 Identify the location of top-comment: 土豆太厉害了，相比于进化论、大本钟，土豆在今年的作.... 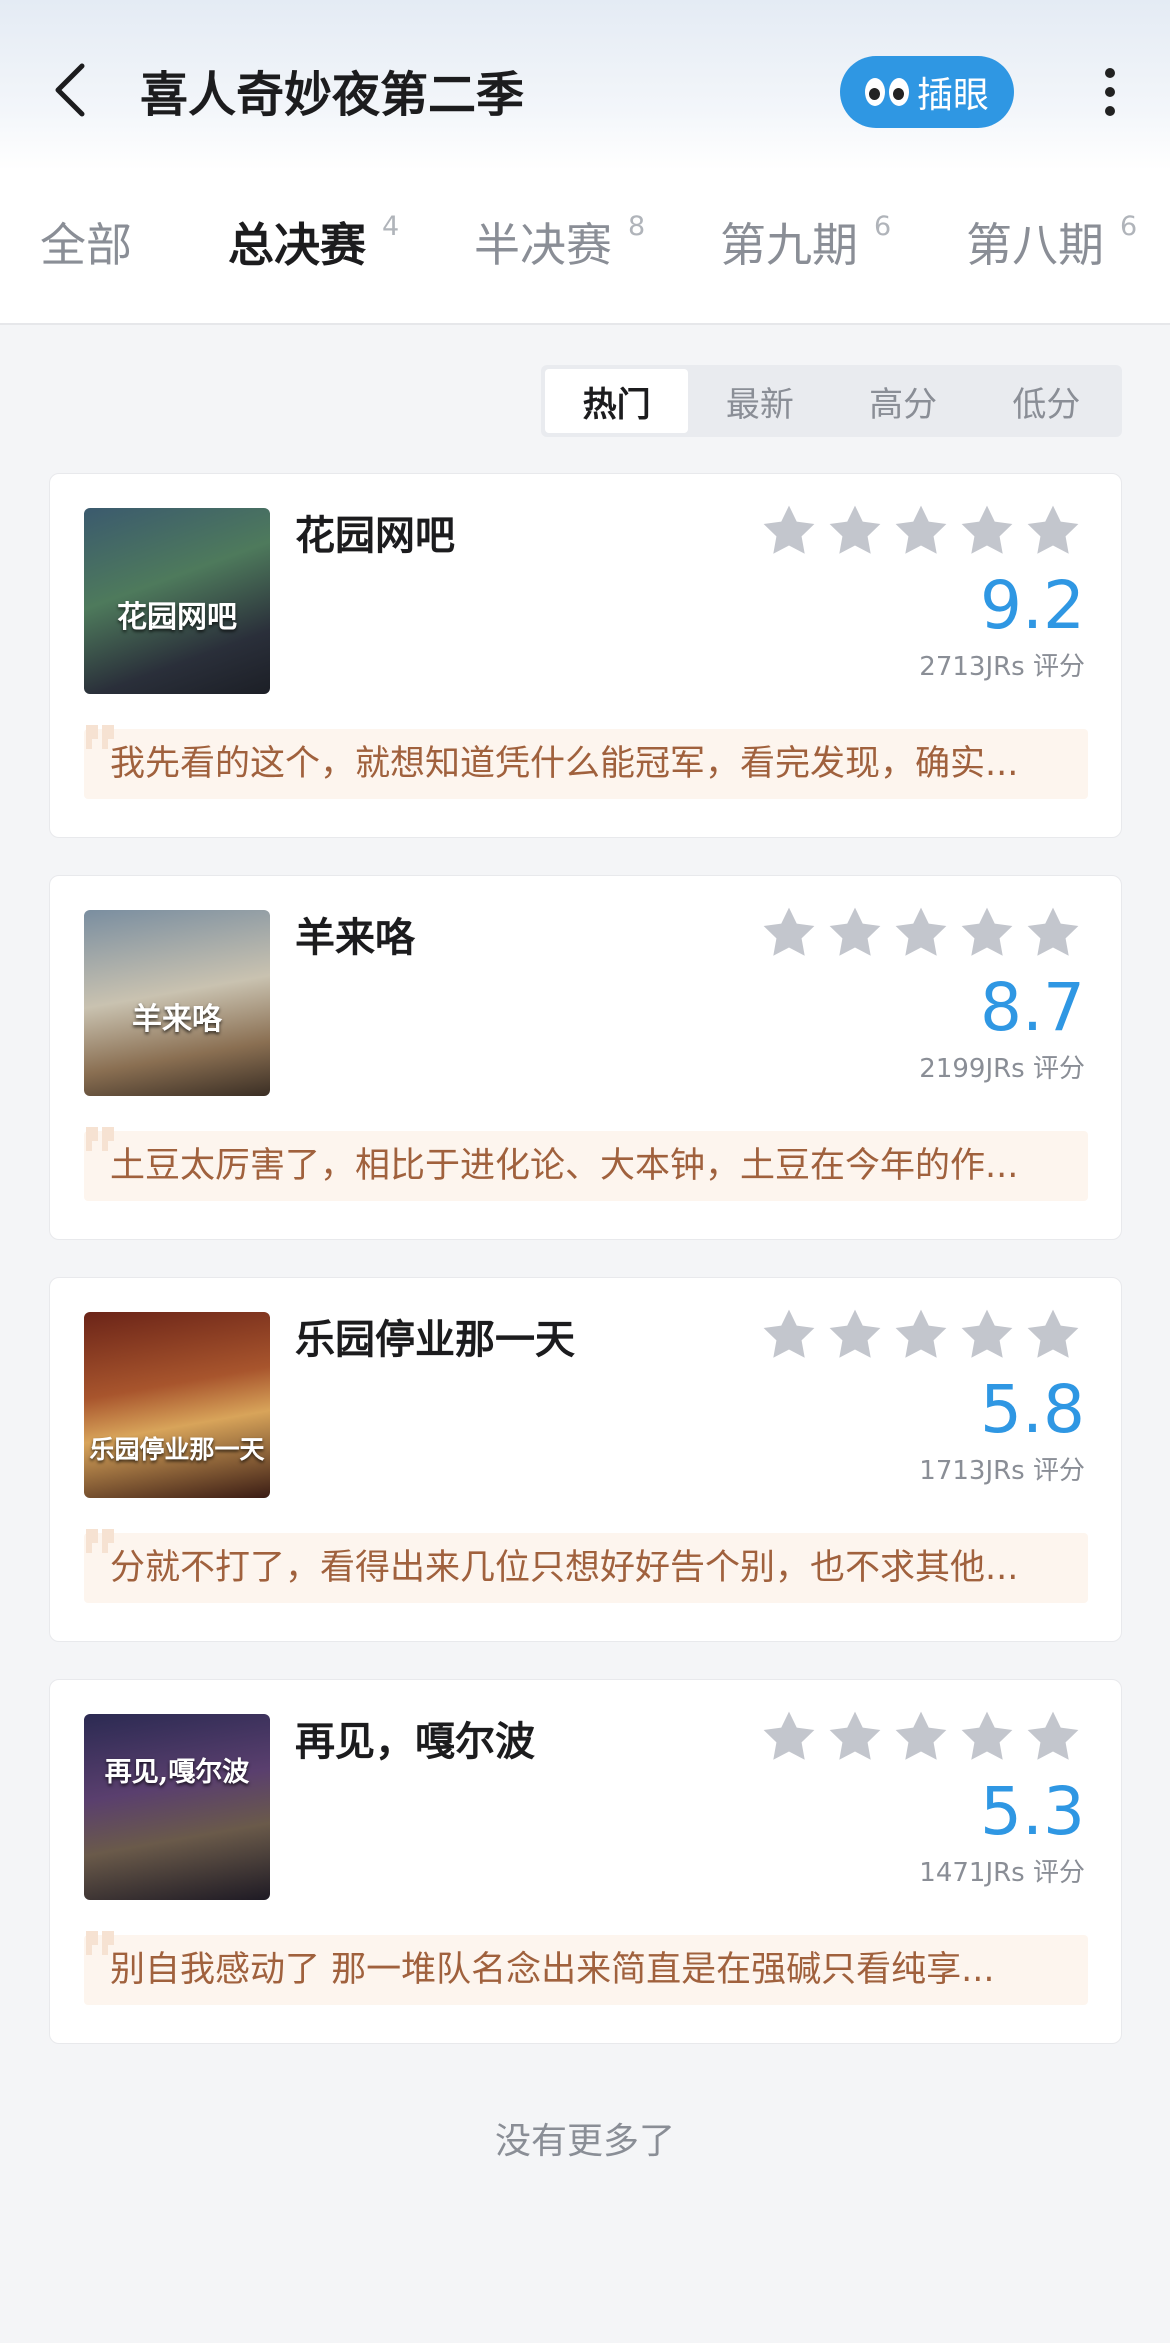
(586, 1166).